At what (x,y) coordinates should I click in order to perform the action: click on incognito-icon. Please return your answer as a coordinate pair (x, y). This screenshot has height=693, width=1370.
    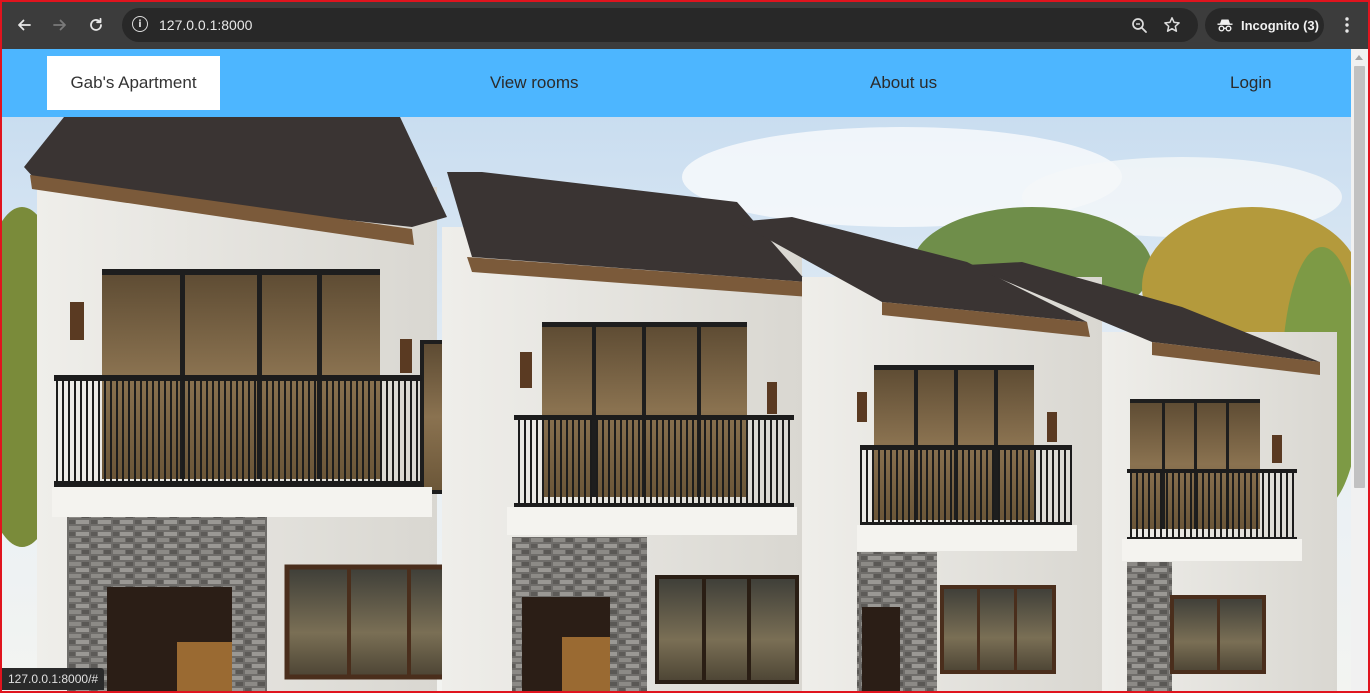
    Looking at the image, I should click on (1225, 25).